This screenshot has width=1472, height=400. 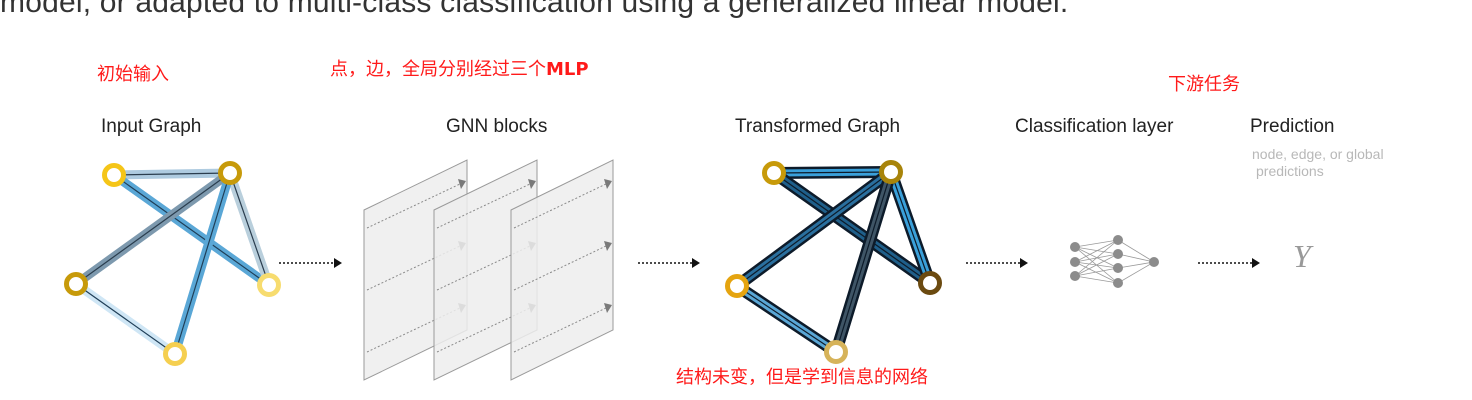 I want to click on input-graph, so click(x=172, y=263).